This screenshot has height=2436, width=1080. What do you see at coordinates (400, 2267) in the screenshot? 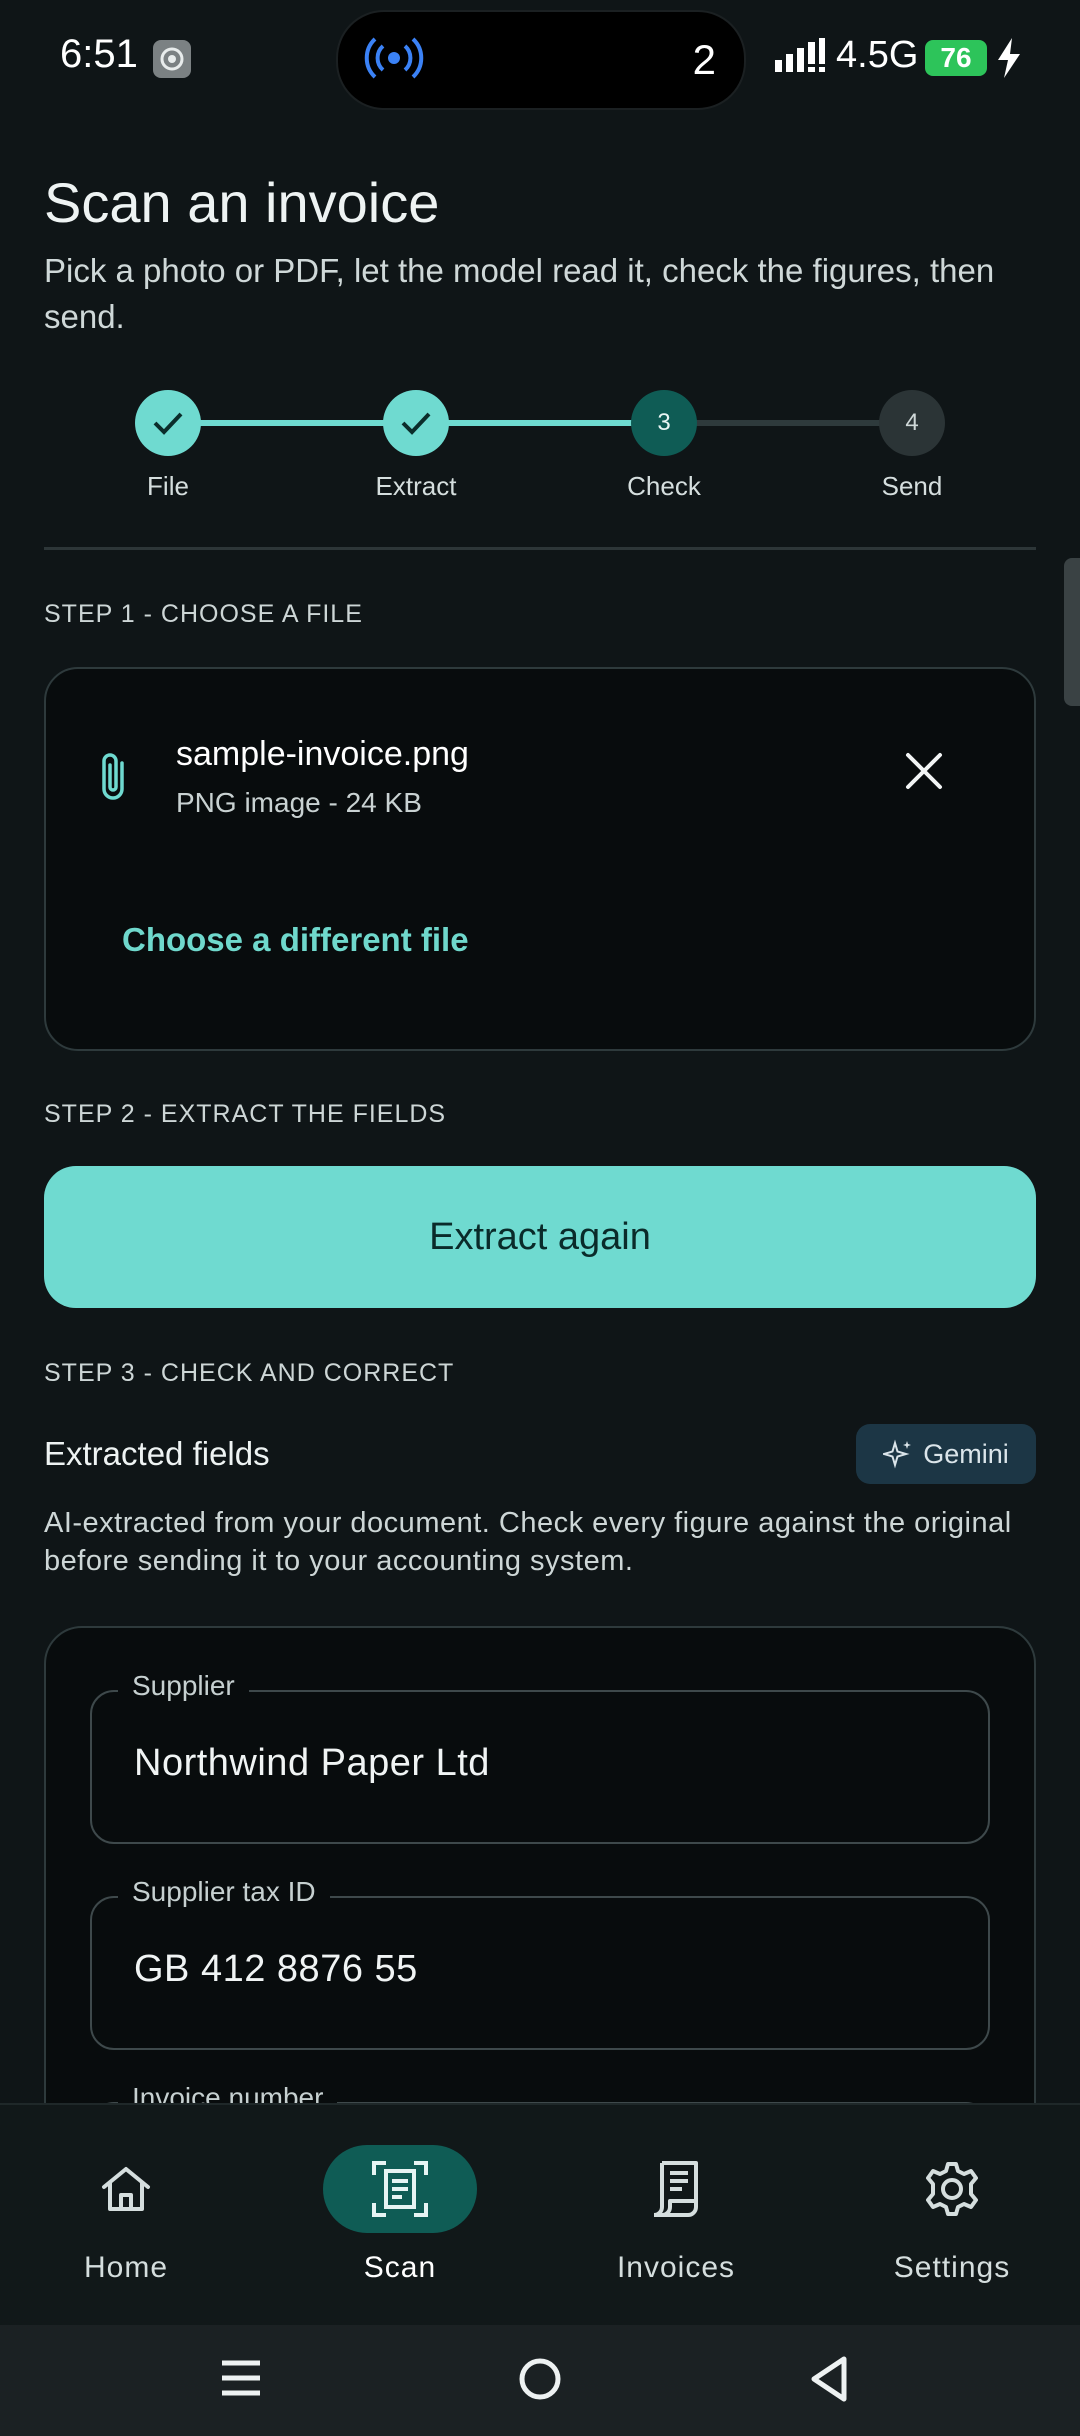
I see `nav-scan-label: Scan` at bounding box center [400, 2267].